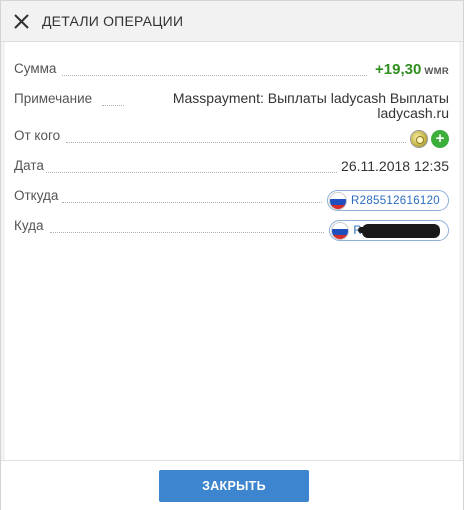 The width and height of the screenshot is (464, 510). I want to click on source-purse-chip: R285512616120, so click(388, 200).